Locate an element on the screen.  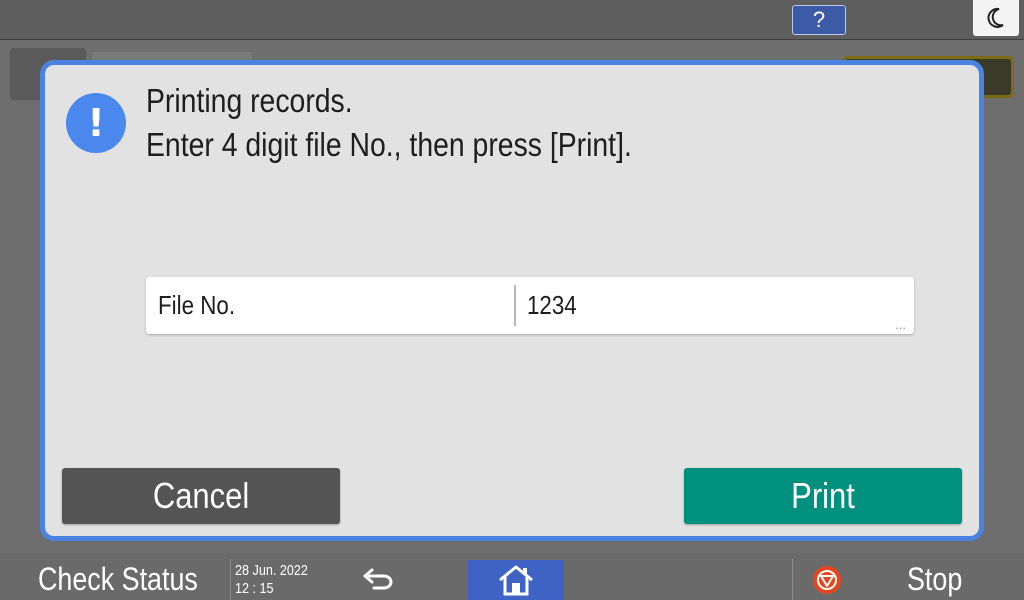
moon-icon is located at coordinates (995, 17).